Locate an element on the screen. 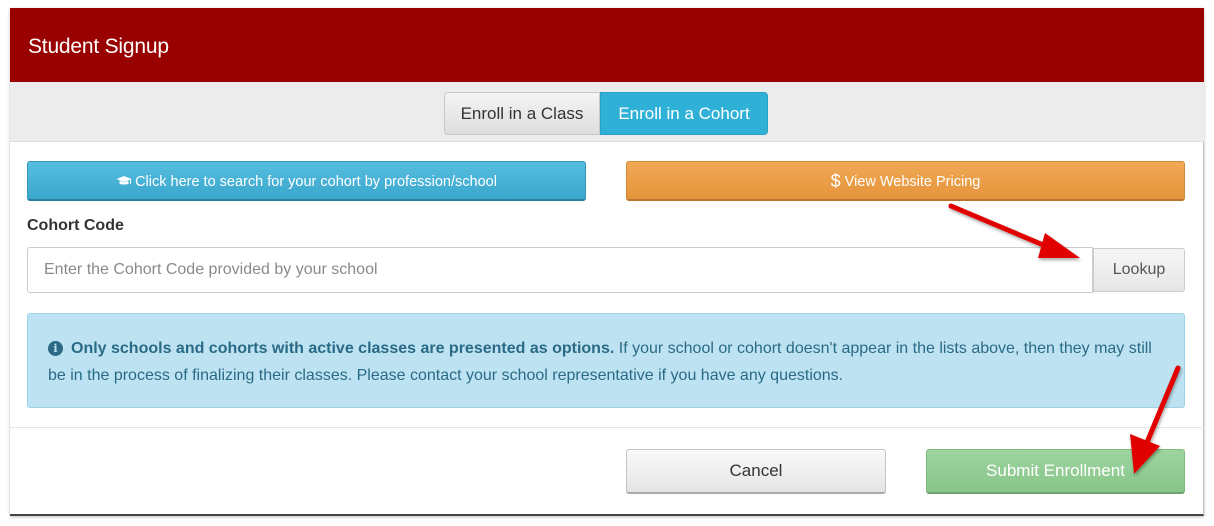 The image size is (1214, 526). view-pricing-button: $ View Website Pricing is located at coordinates (905, 181).